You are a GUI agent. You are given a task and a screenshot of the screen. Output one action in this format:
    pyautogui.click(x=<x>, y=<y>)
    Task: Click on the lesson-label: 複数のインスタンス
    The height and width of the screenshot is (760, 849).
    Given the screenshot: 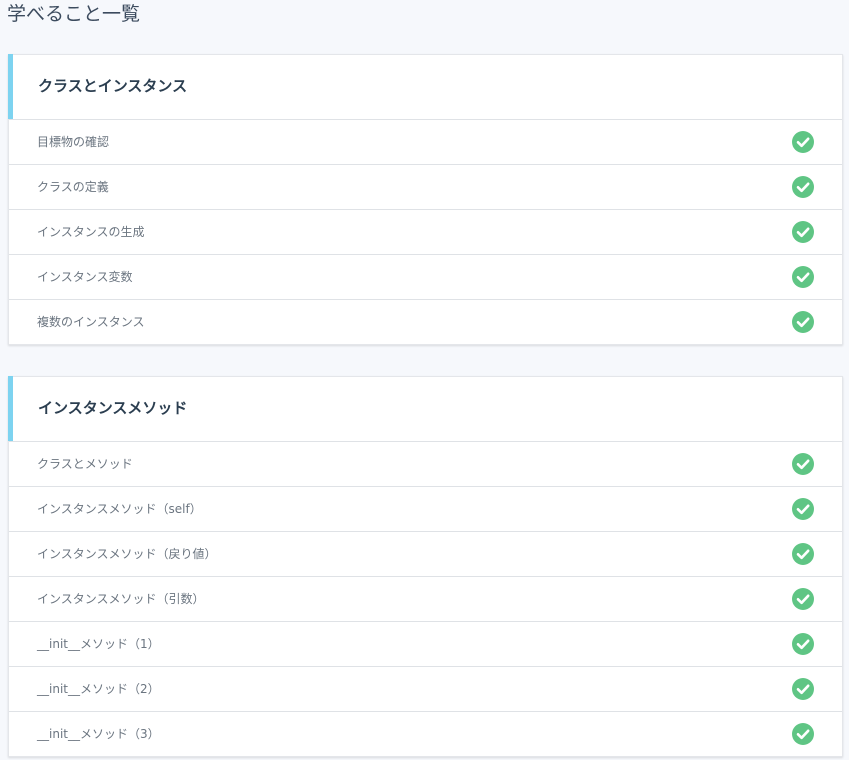 What is the action you would take?
    pyautogui.click(x=91, y=322)
    